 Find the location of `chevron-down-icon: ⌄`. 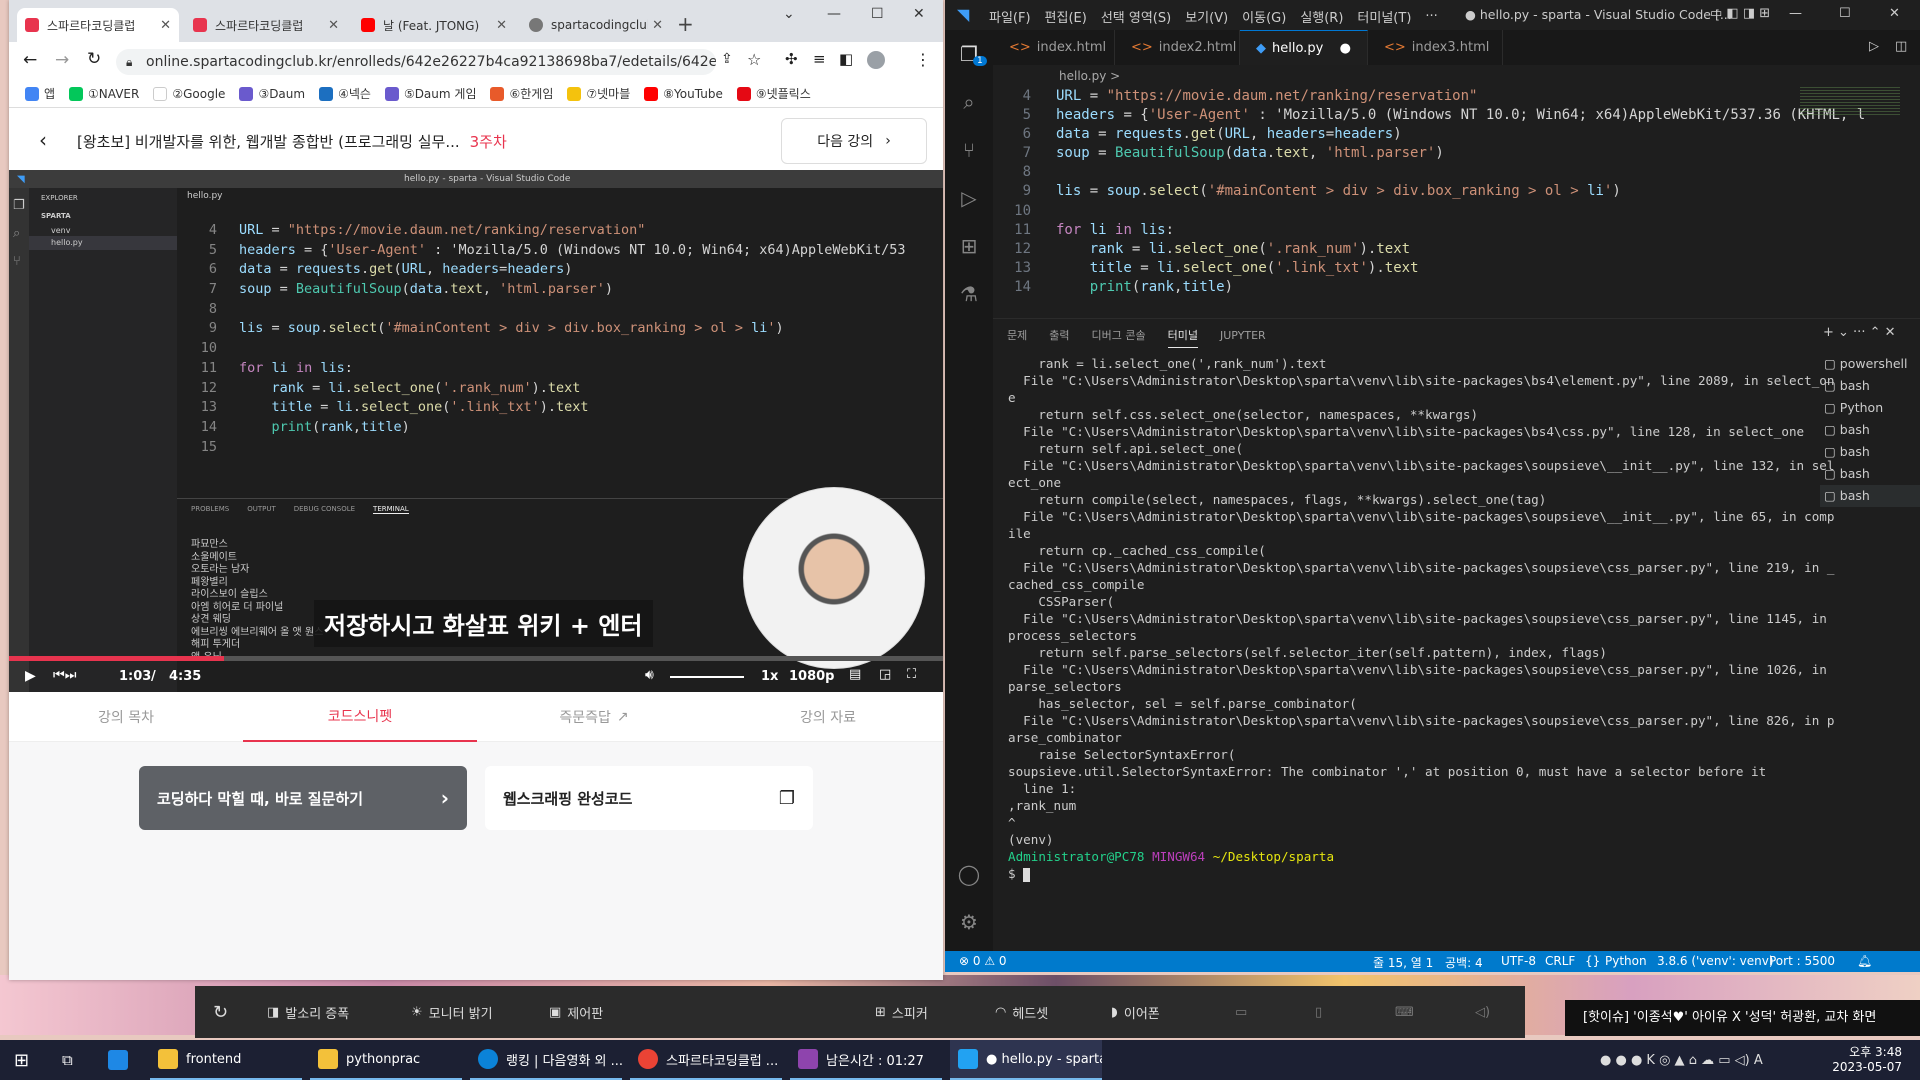

chevron-down-icon: ⌄ is located at coordinates (789, 14).